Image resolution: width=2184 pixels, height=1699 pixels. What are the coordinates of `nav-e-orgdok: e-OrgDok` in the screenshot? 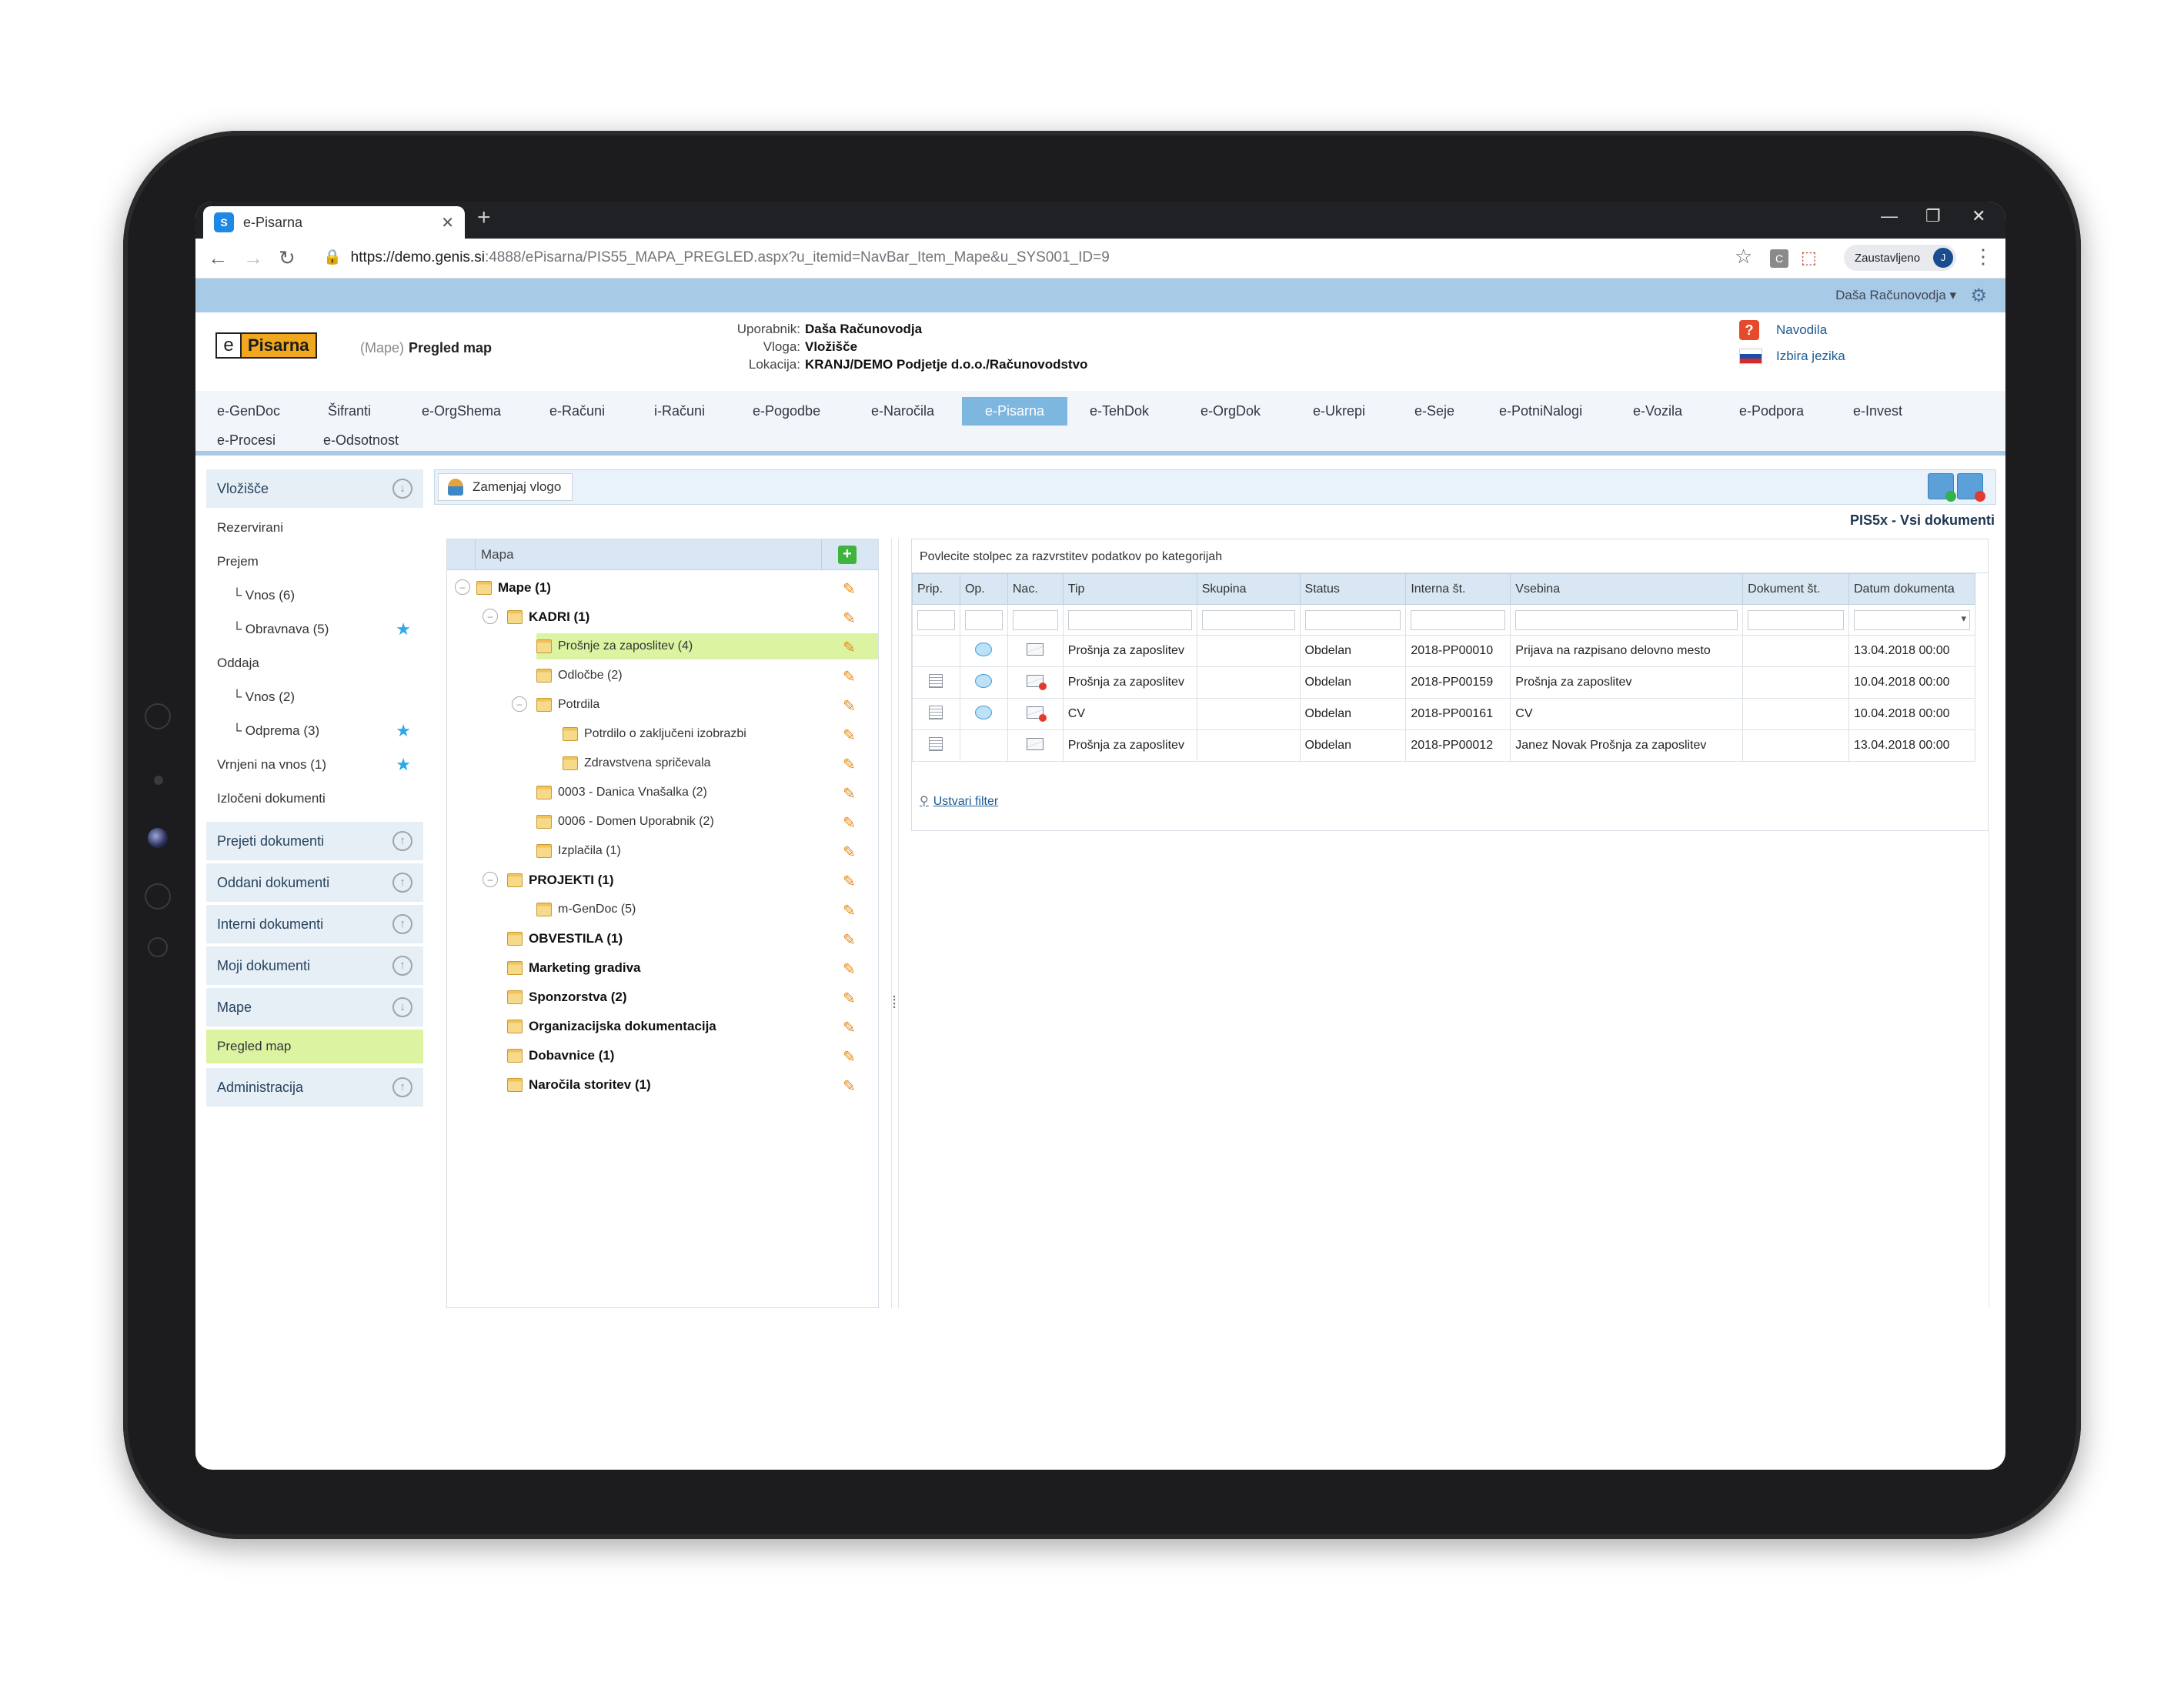 It's located at (1231, 411).